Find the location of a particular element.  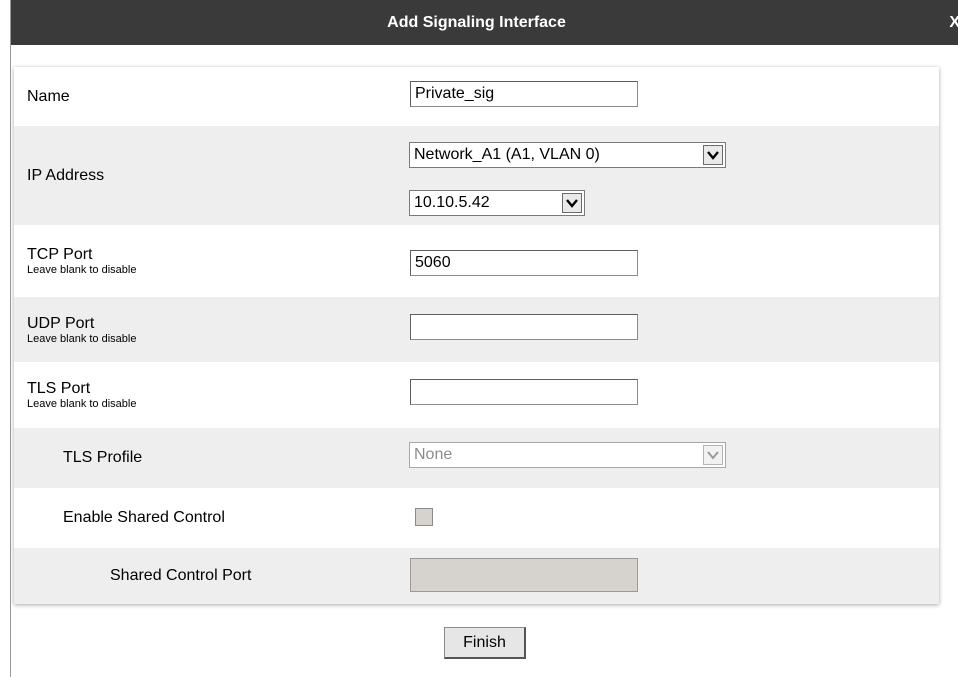

tls-port-hint: Leave blank to disable is located at coordinates (82, 404).